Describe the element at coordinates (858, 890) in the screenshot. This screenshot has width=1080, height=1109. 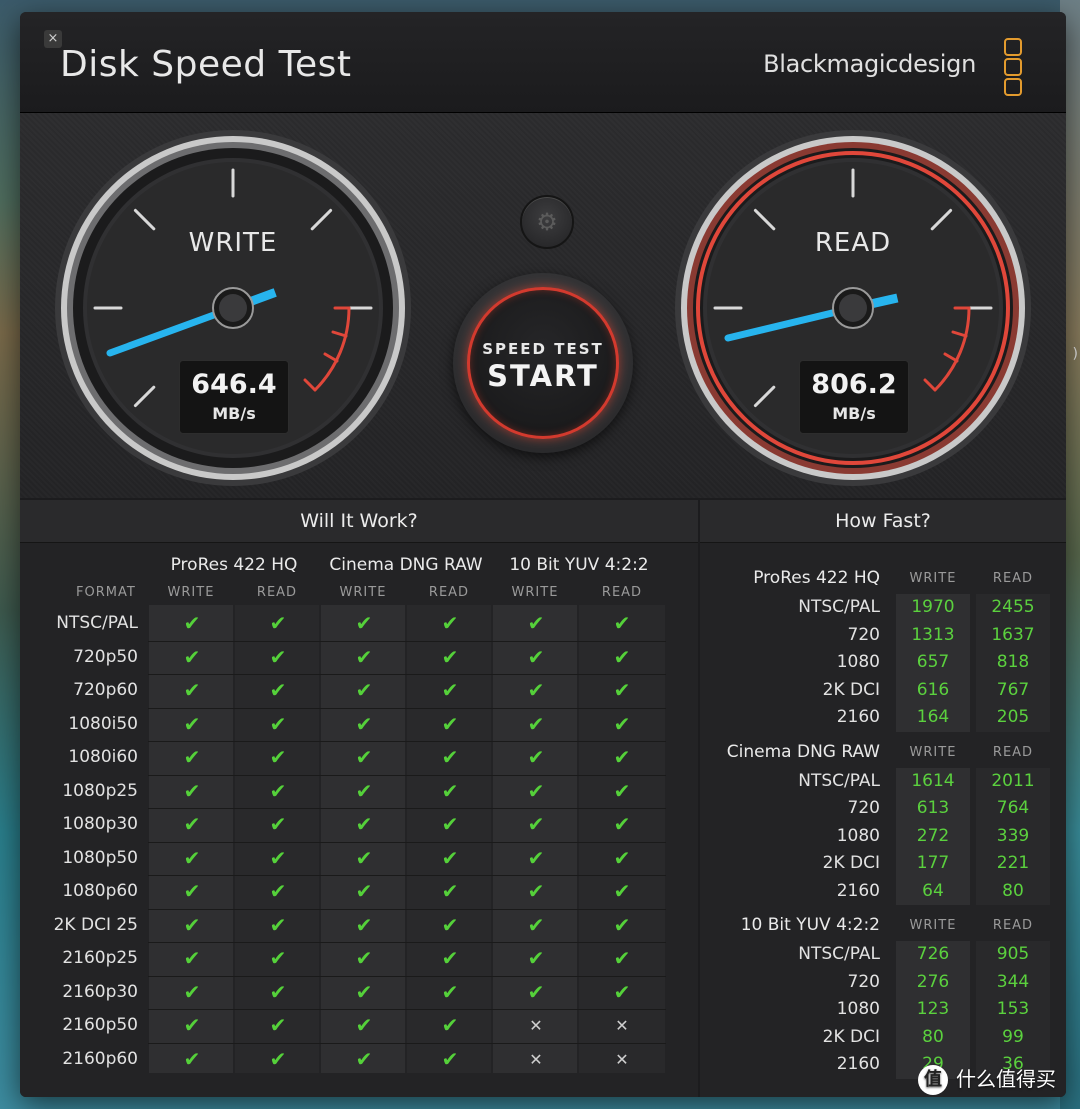
I see `how-fast-format-label: 2160` at that location.